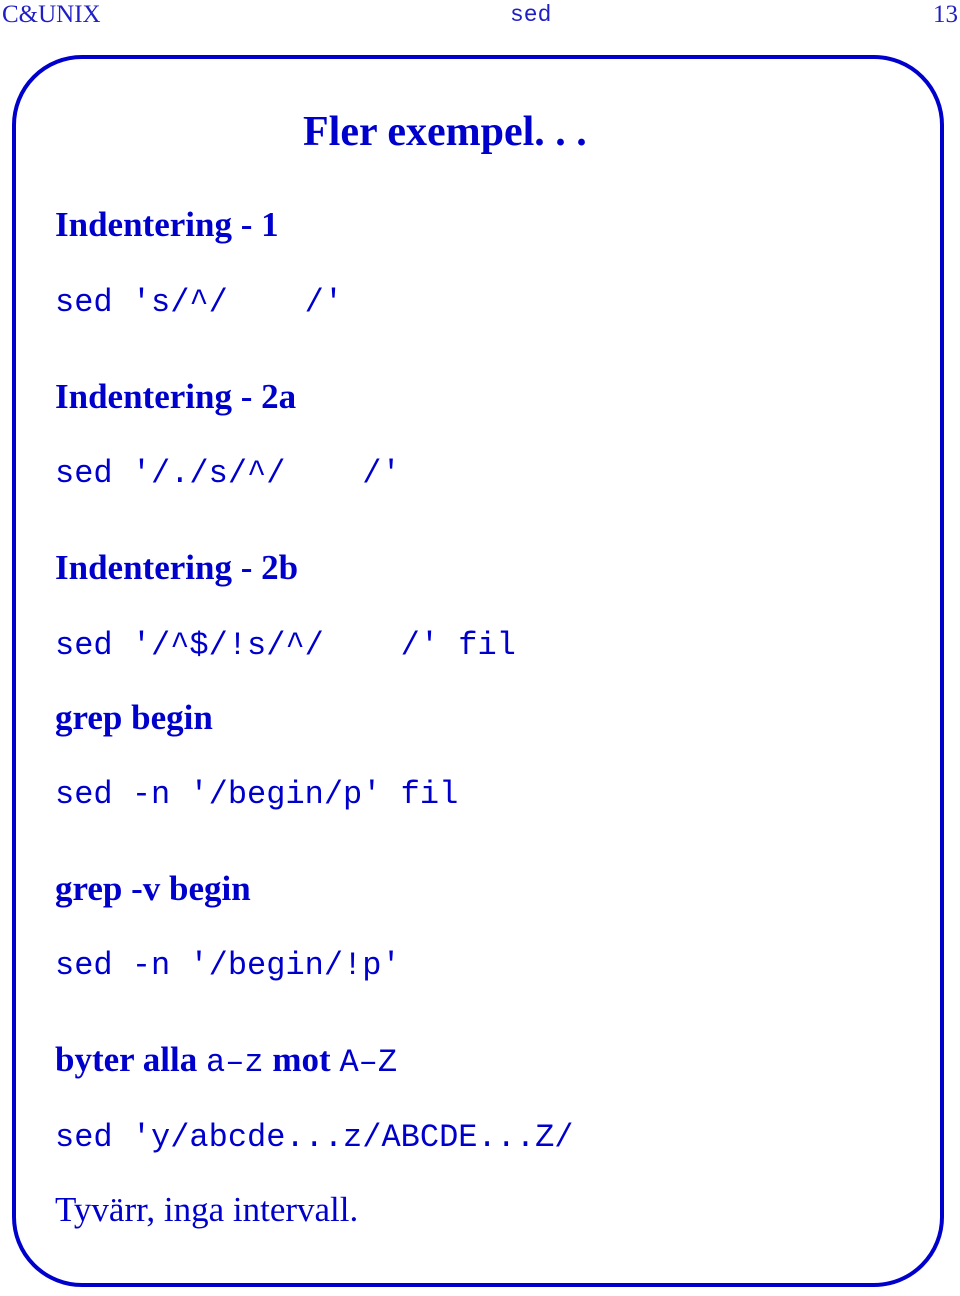 This screenshot has height=1296, width=960. I want to click on slide-title: Fler exempel. . ., so click(445, 132).